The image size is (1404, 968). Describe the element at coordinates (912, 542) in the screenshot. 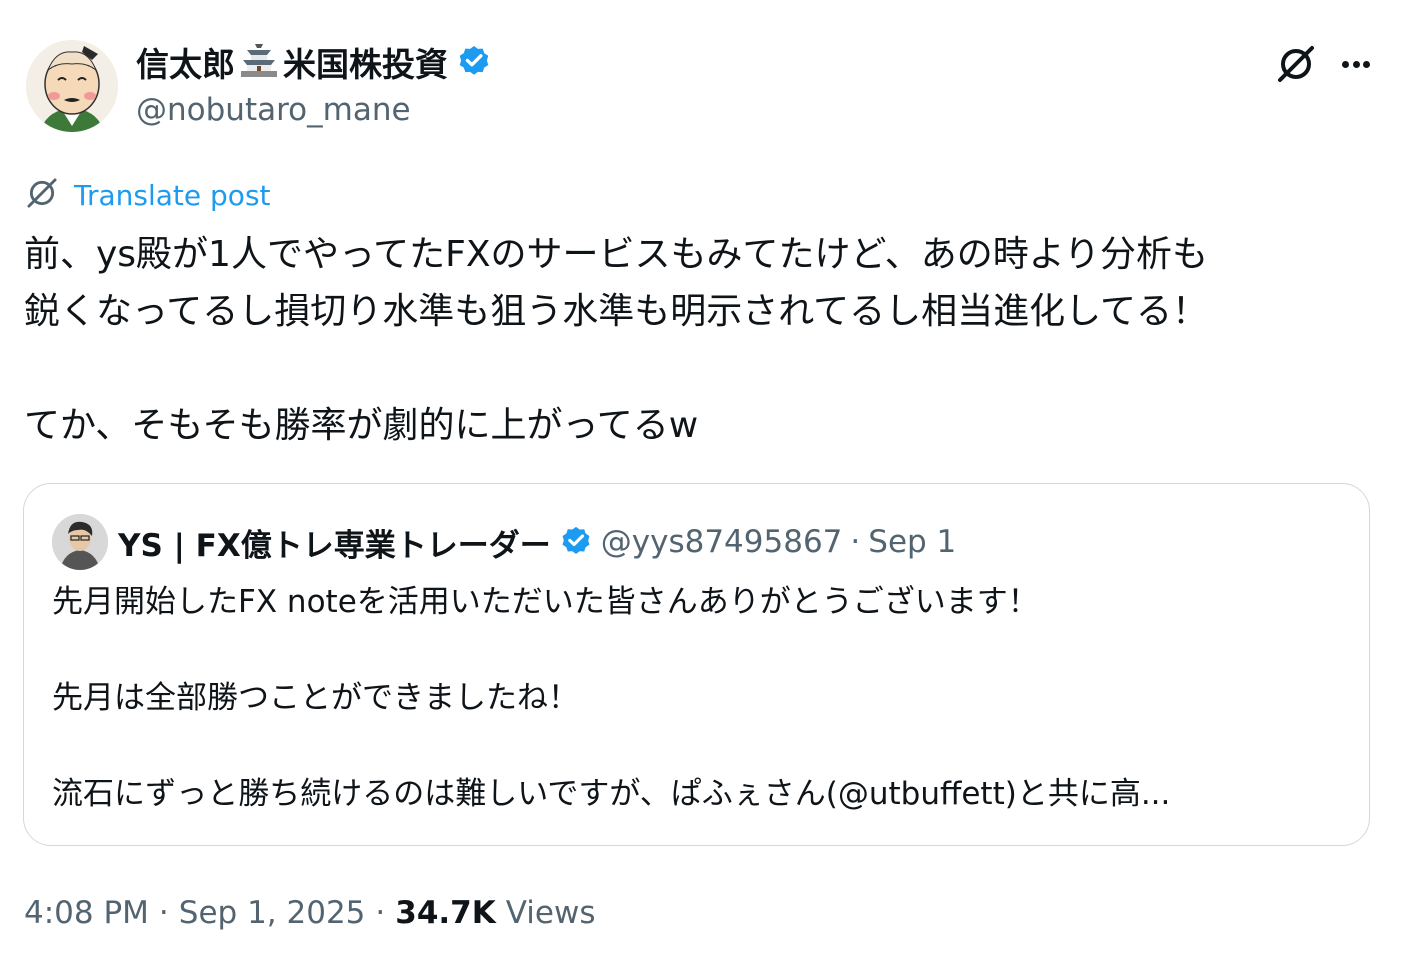

I see `quote-date: Sep 1` at that location.